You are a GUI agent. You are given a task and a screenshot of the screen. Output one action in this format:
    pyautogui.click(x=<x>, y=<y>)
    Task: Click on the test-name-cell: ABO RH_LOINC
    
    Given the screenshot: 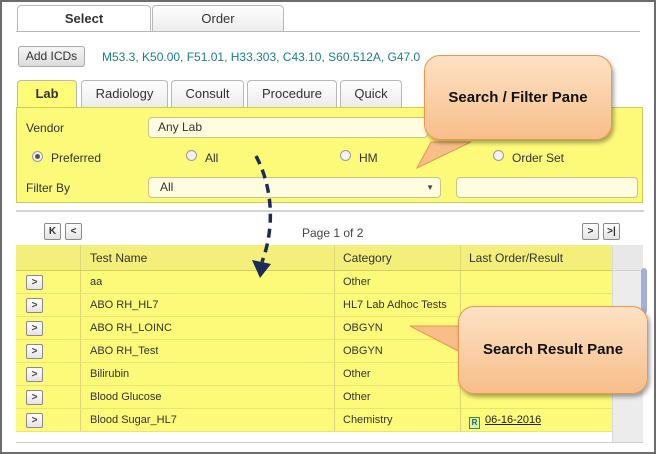 What is the action you would take?
    pyautogui.click(x=131, y=328)
    